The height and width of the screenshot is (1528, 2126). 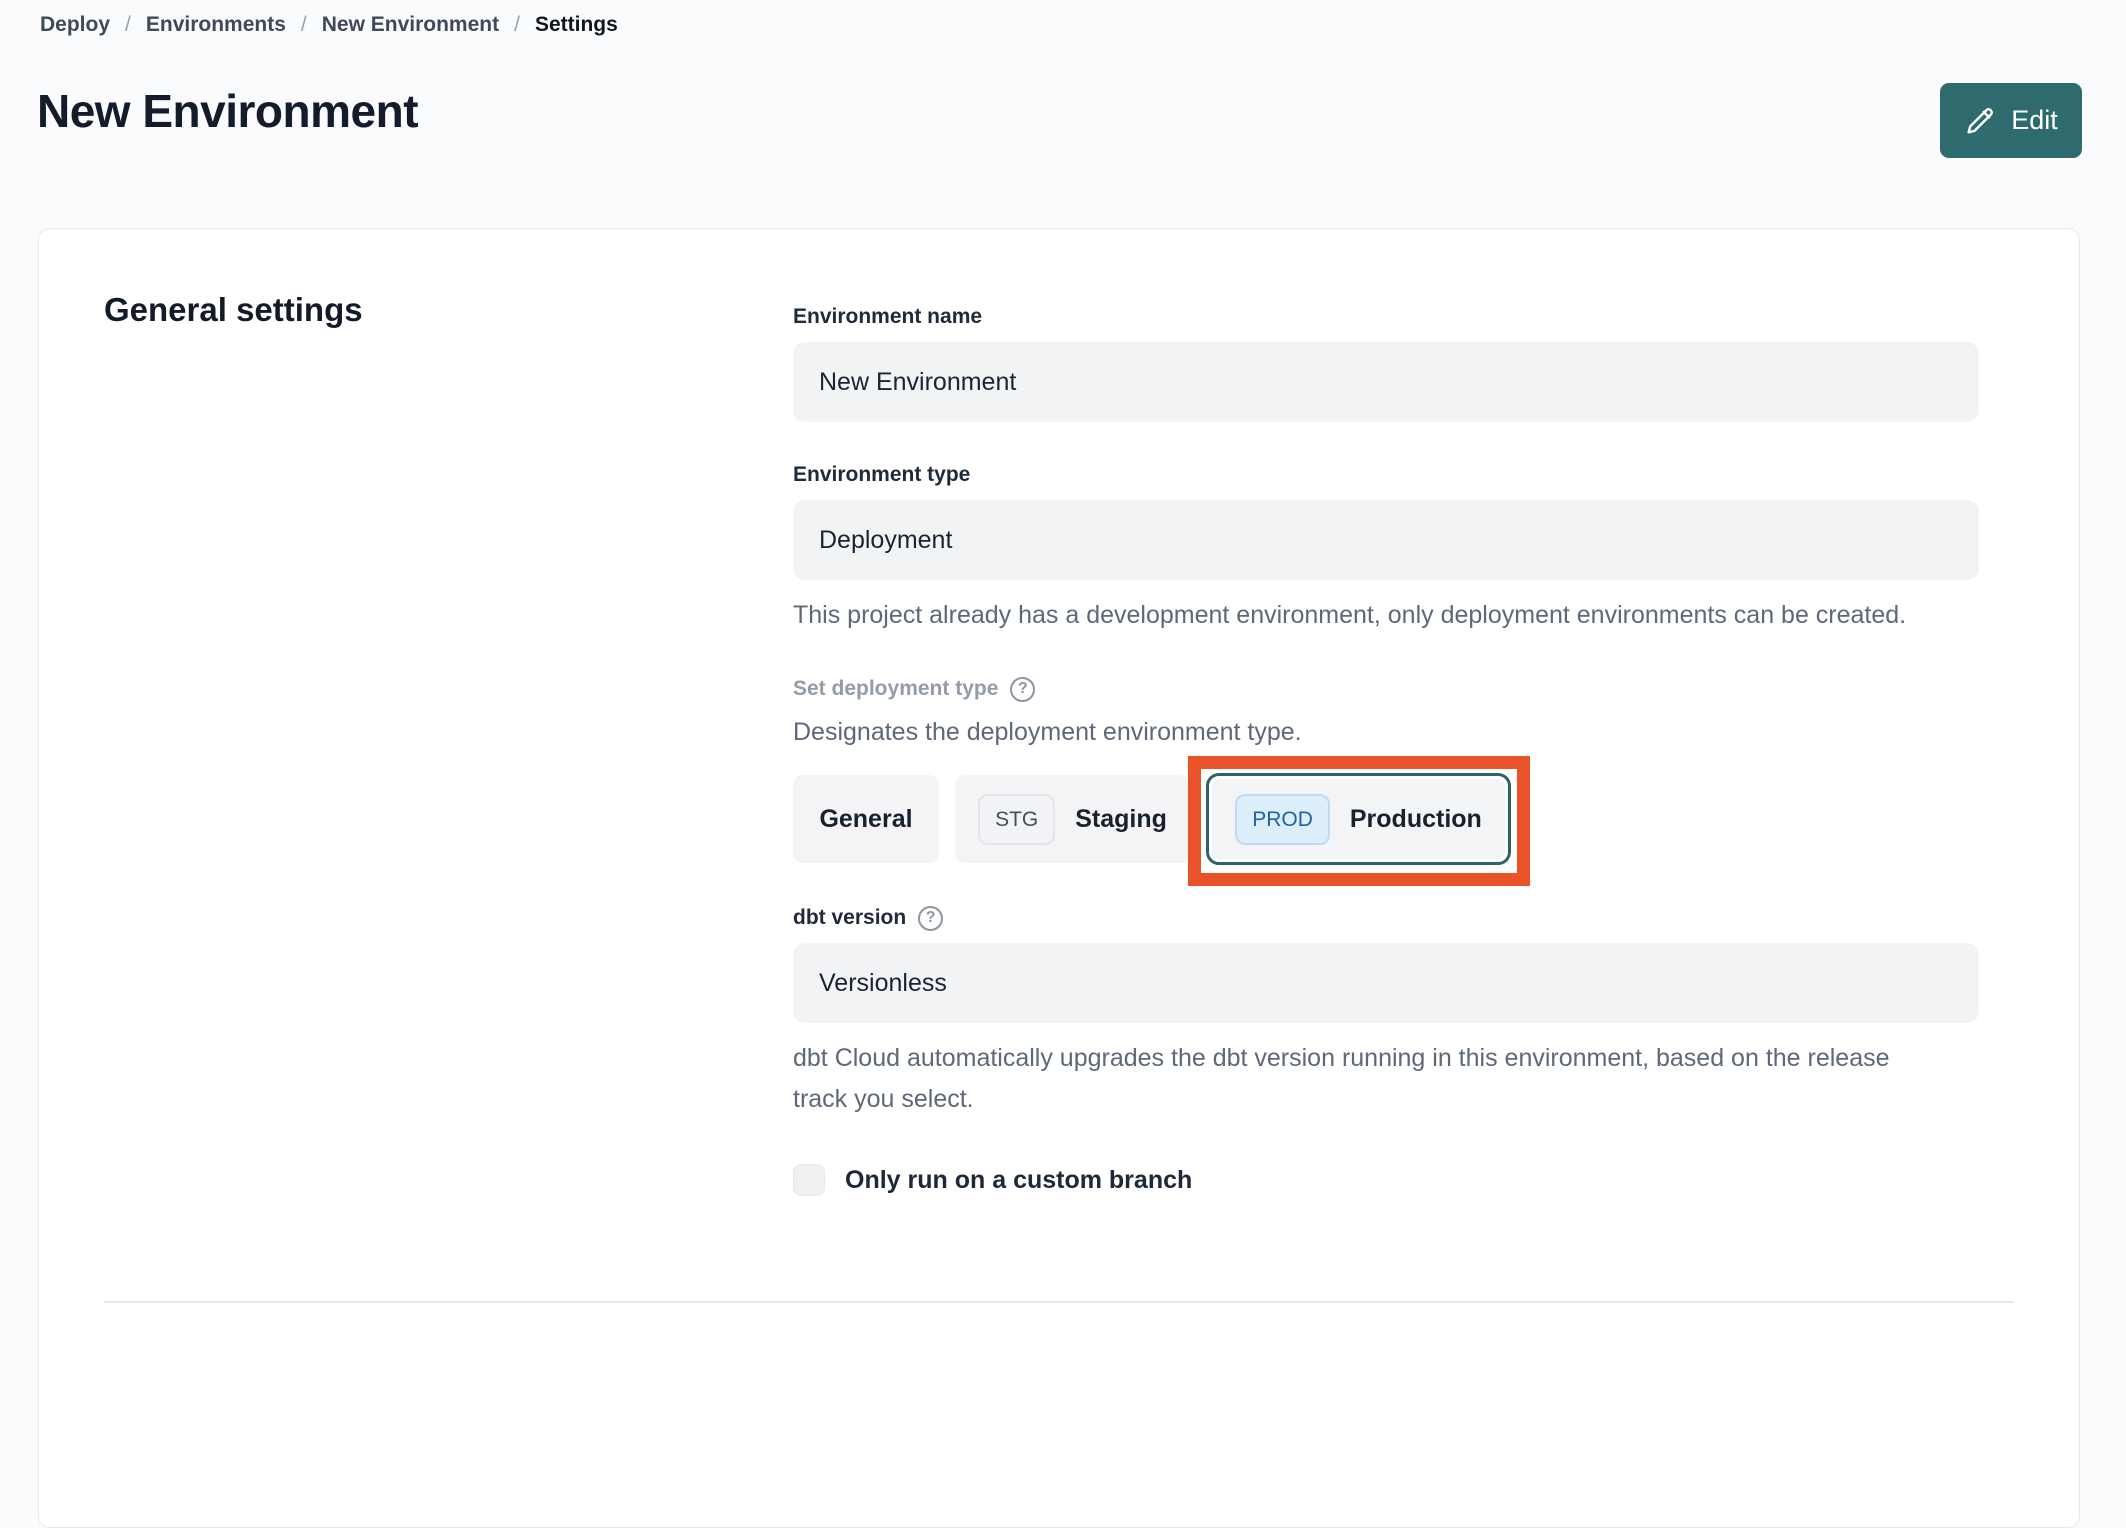 What do you see at coordinates (1019, 1179) in the screenshot?
I see `custom-branch-label: Only run on a custom branch` at bounding box center [1019, 1179].